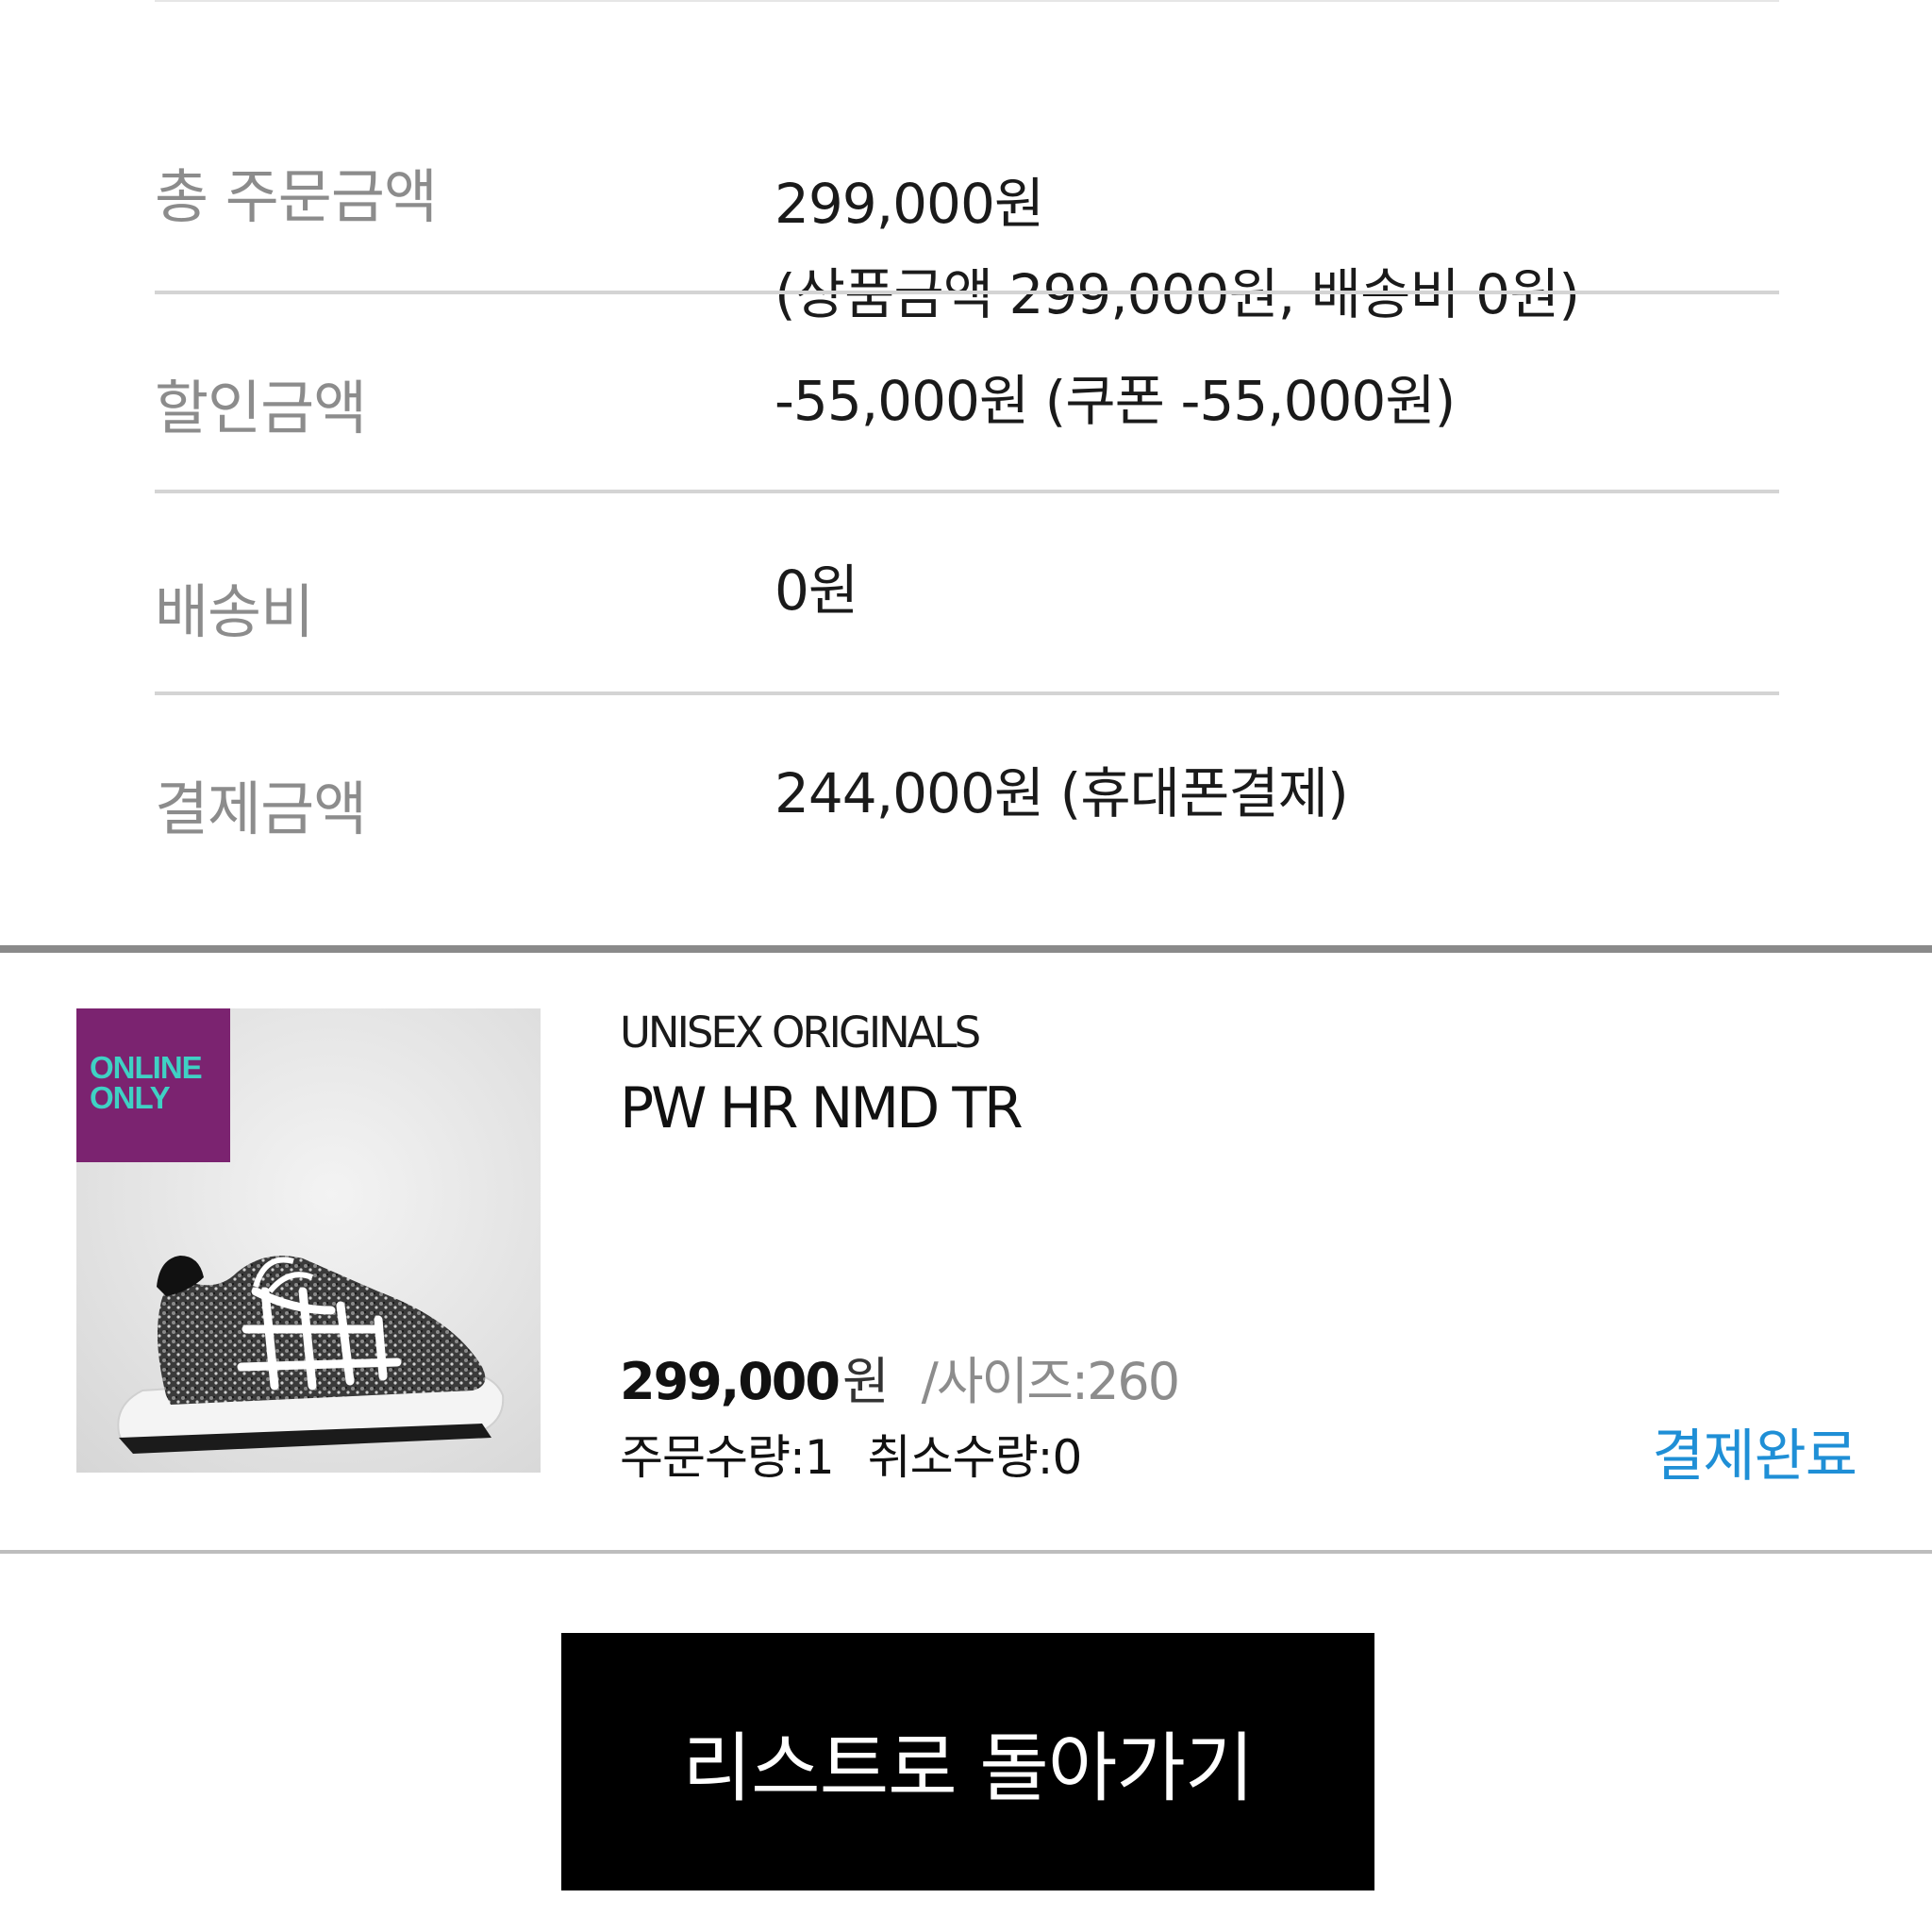 The height and width of the screenshot is (1932, 1932). I want to click on discount-label: 할인금액, so click(261, 408).